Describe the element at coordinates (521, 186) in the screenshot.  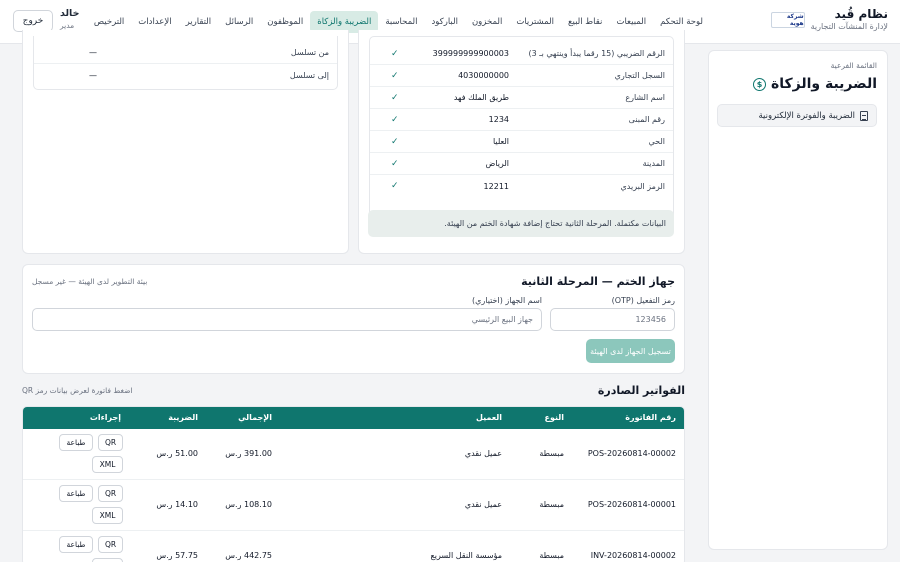
I see `table-row: الرمز البريدي 12211 ✓` at that location.